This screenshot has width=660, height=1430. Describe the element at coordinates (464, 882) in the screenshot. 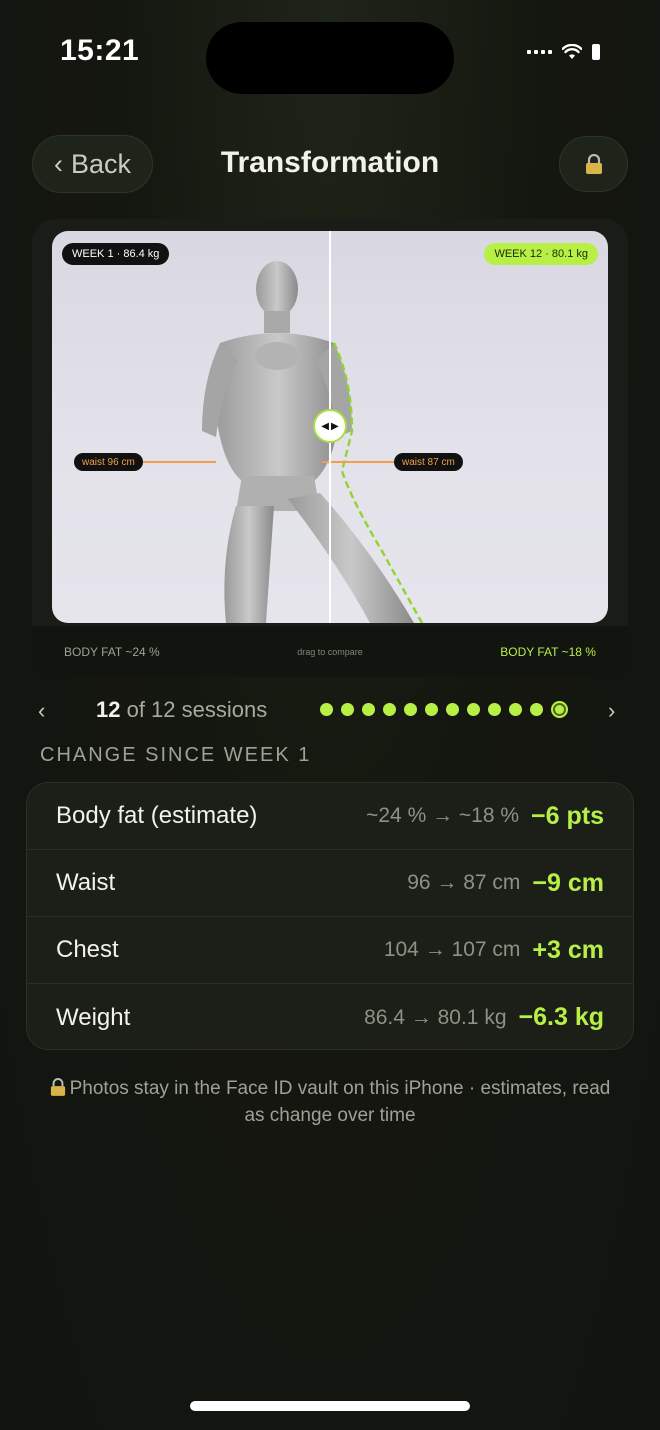

I see `stat-range: 96 → 87 cm` at that location.